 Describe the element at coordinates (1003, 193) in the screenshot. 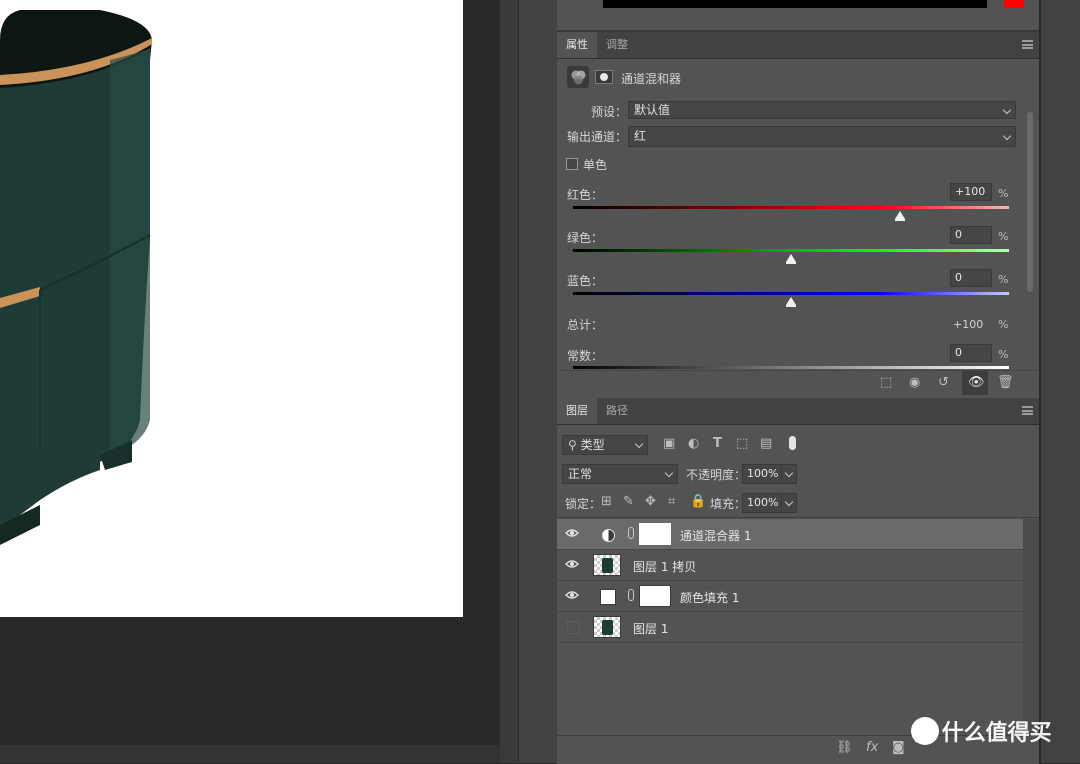

I see `red-percent: %` at that location.